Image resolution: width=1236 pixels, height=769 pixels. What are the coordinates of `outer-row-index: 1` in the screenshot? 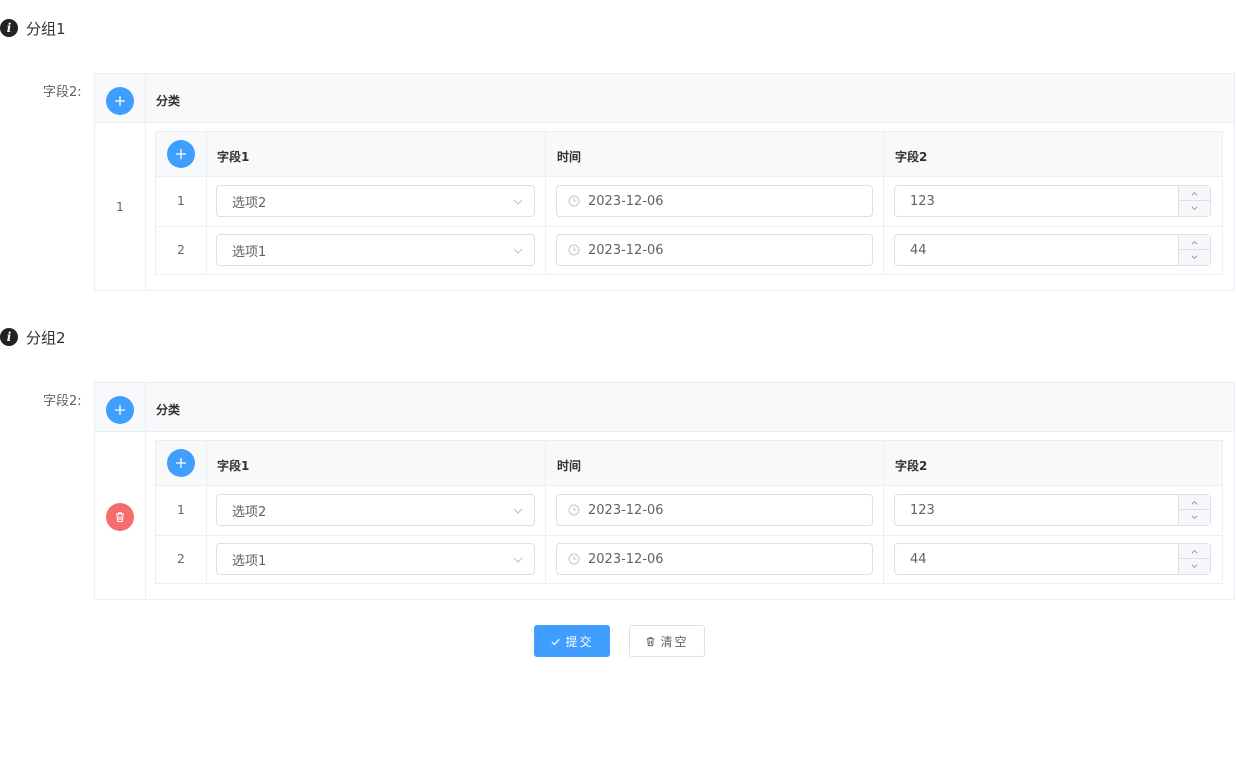 It's located at (120, 207).